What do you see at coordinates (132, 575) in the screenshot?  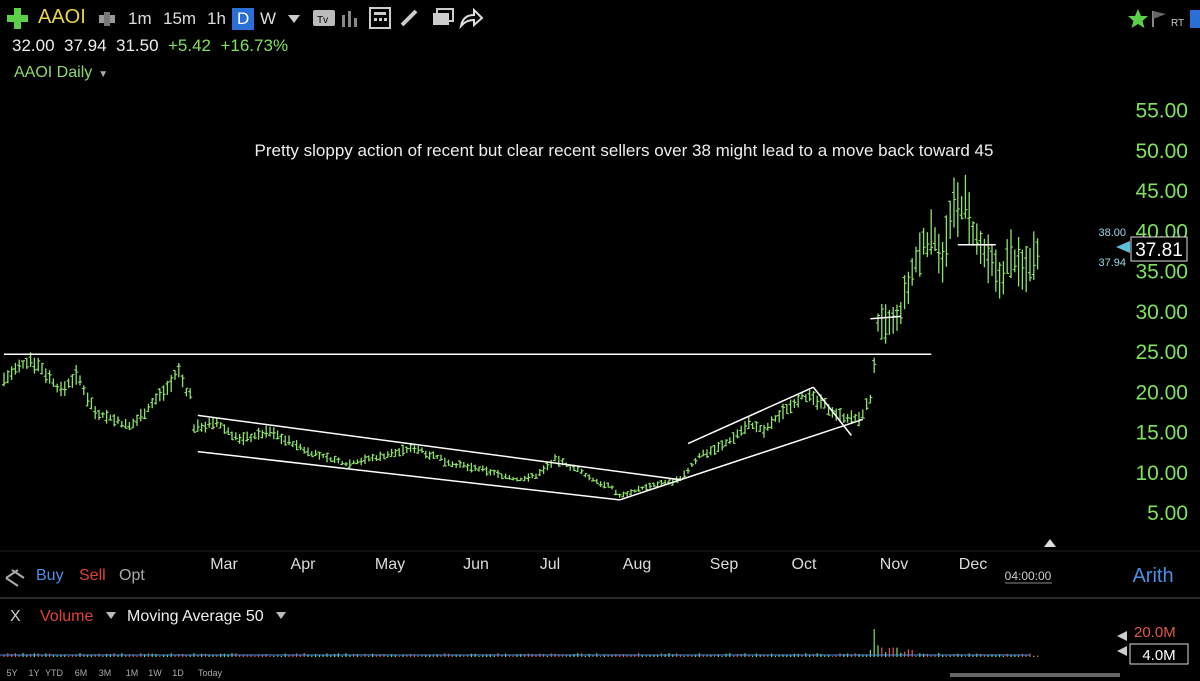 I see `options-button: Opt` at bounding box center [132, 575].